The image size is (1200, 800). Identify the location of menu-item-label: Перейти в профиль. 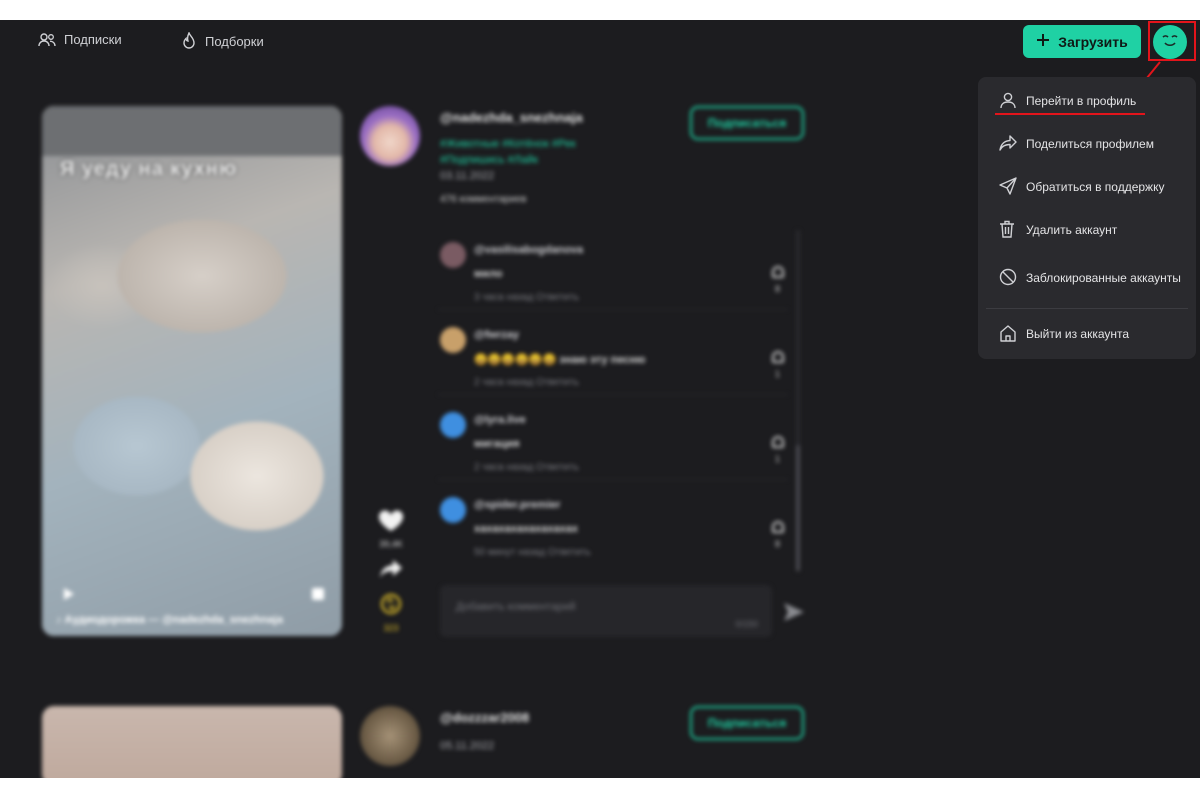
(1081, 100).